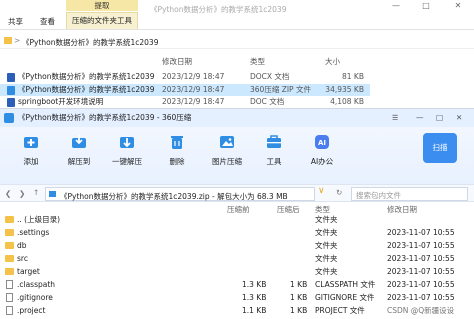 This screenshot has height=319, width=474. I want to click on file-size: 34,935 KB, so click(344, 89).